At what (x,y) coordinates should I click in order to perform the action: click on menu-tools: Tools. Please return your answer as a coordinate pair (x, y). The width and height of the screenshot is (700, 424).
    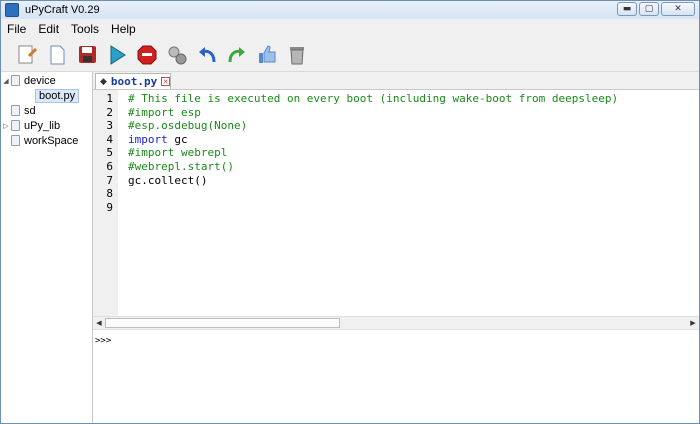
    Looking at the image, I should click on (85, 29).